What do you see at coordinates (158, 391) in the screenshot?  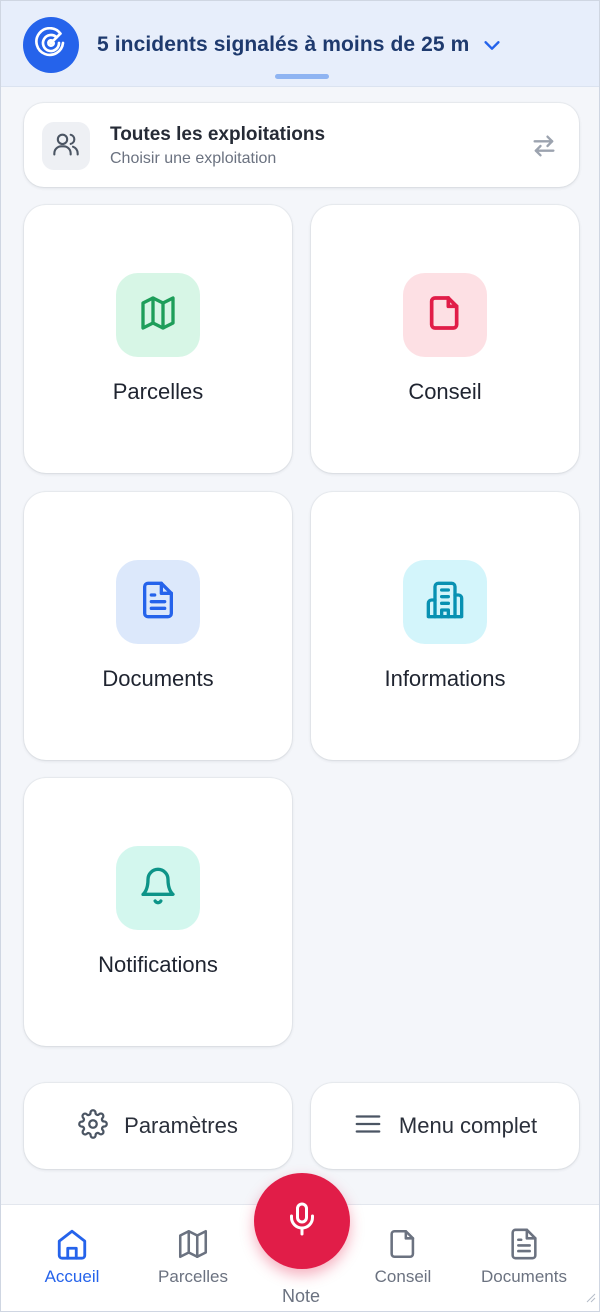 I see `tile-label: Parcelles` at bounding box center [158, 391].